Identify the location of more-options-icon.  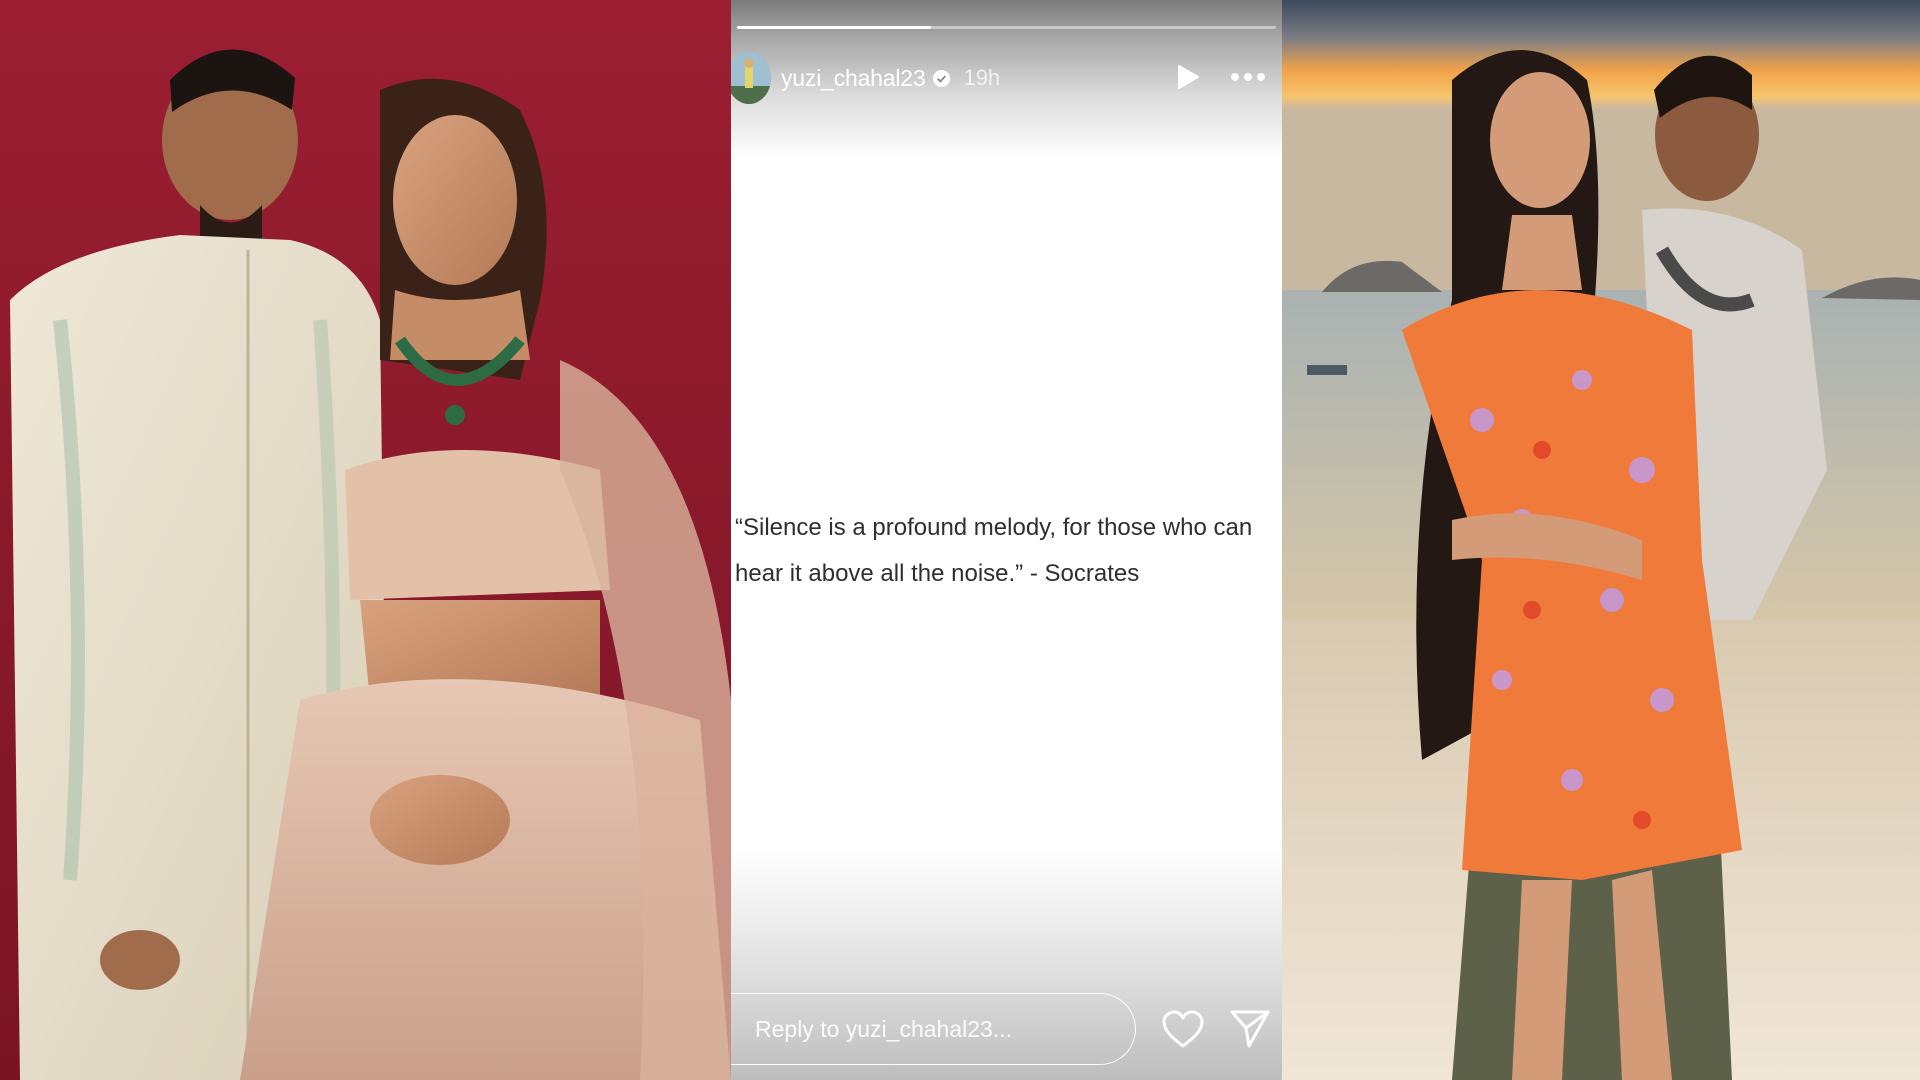
(1248, 77).